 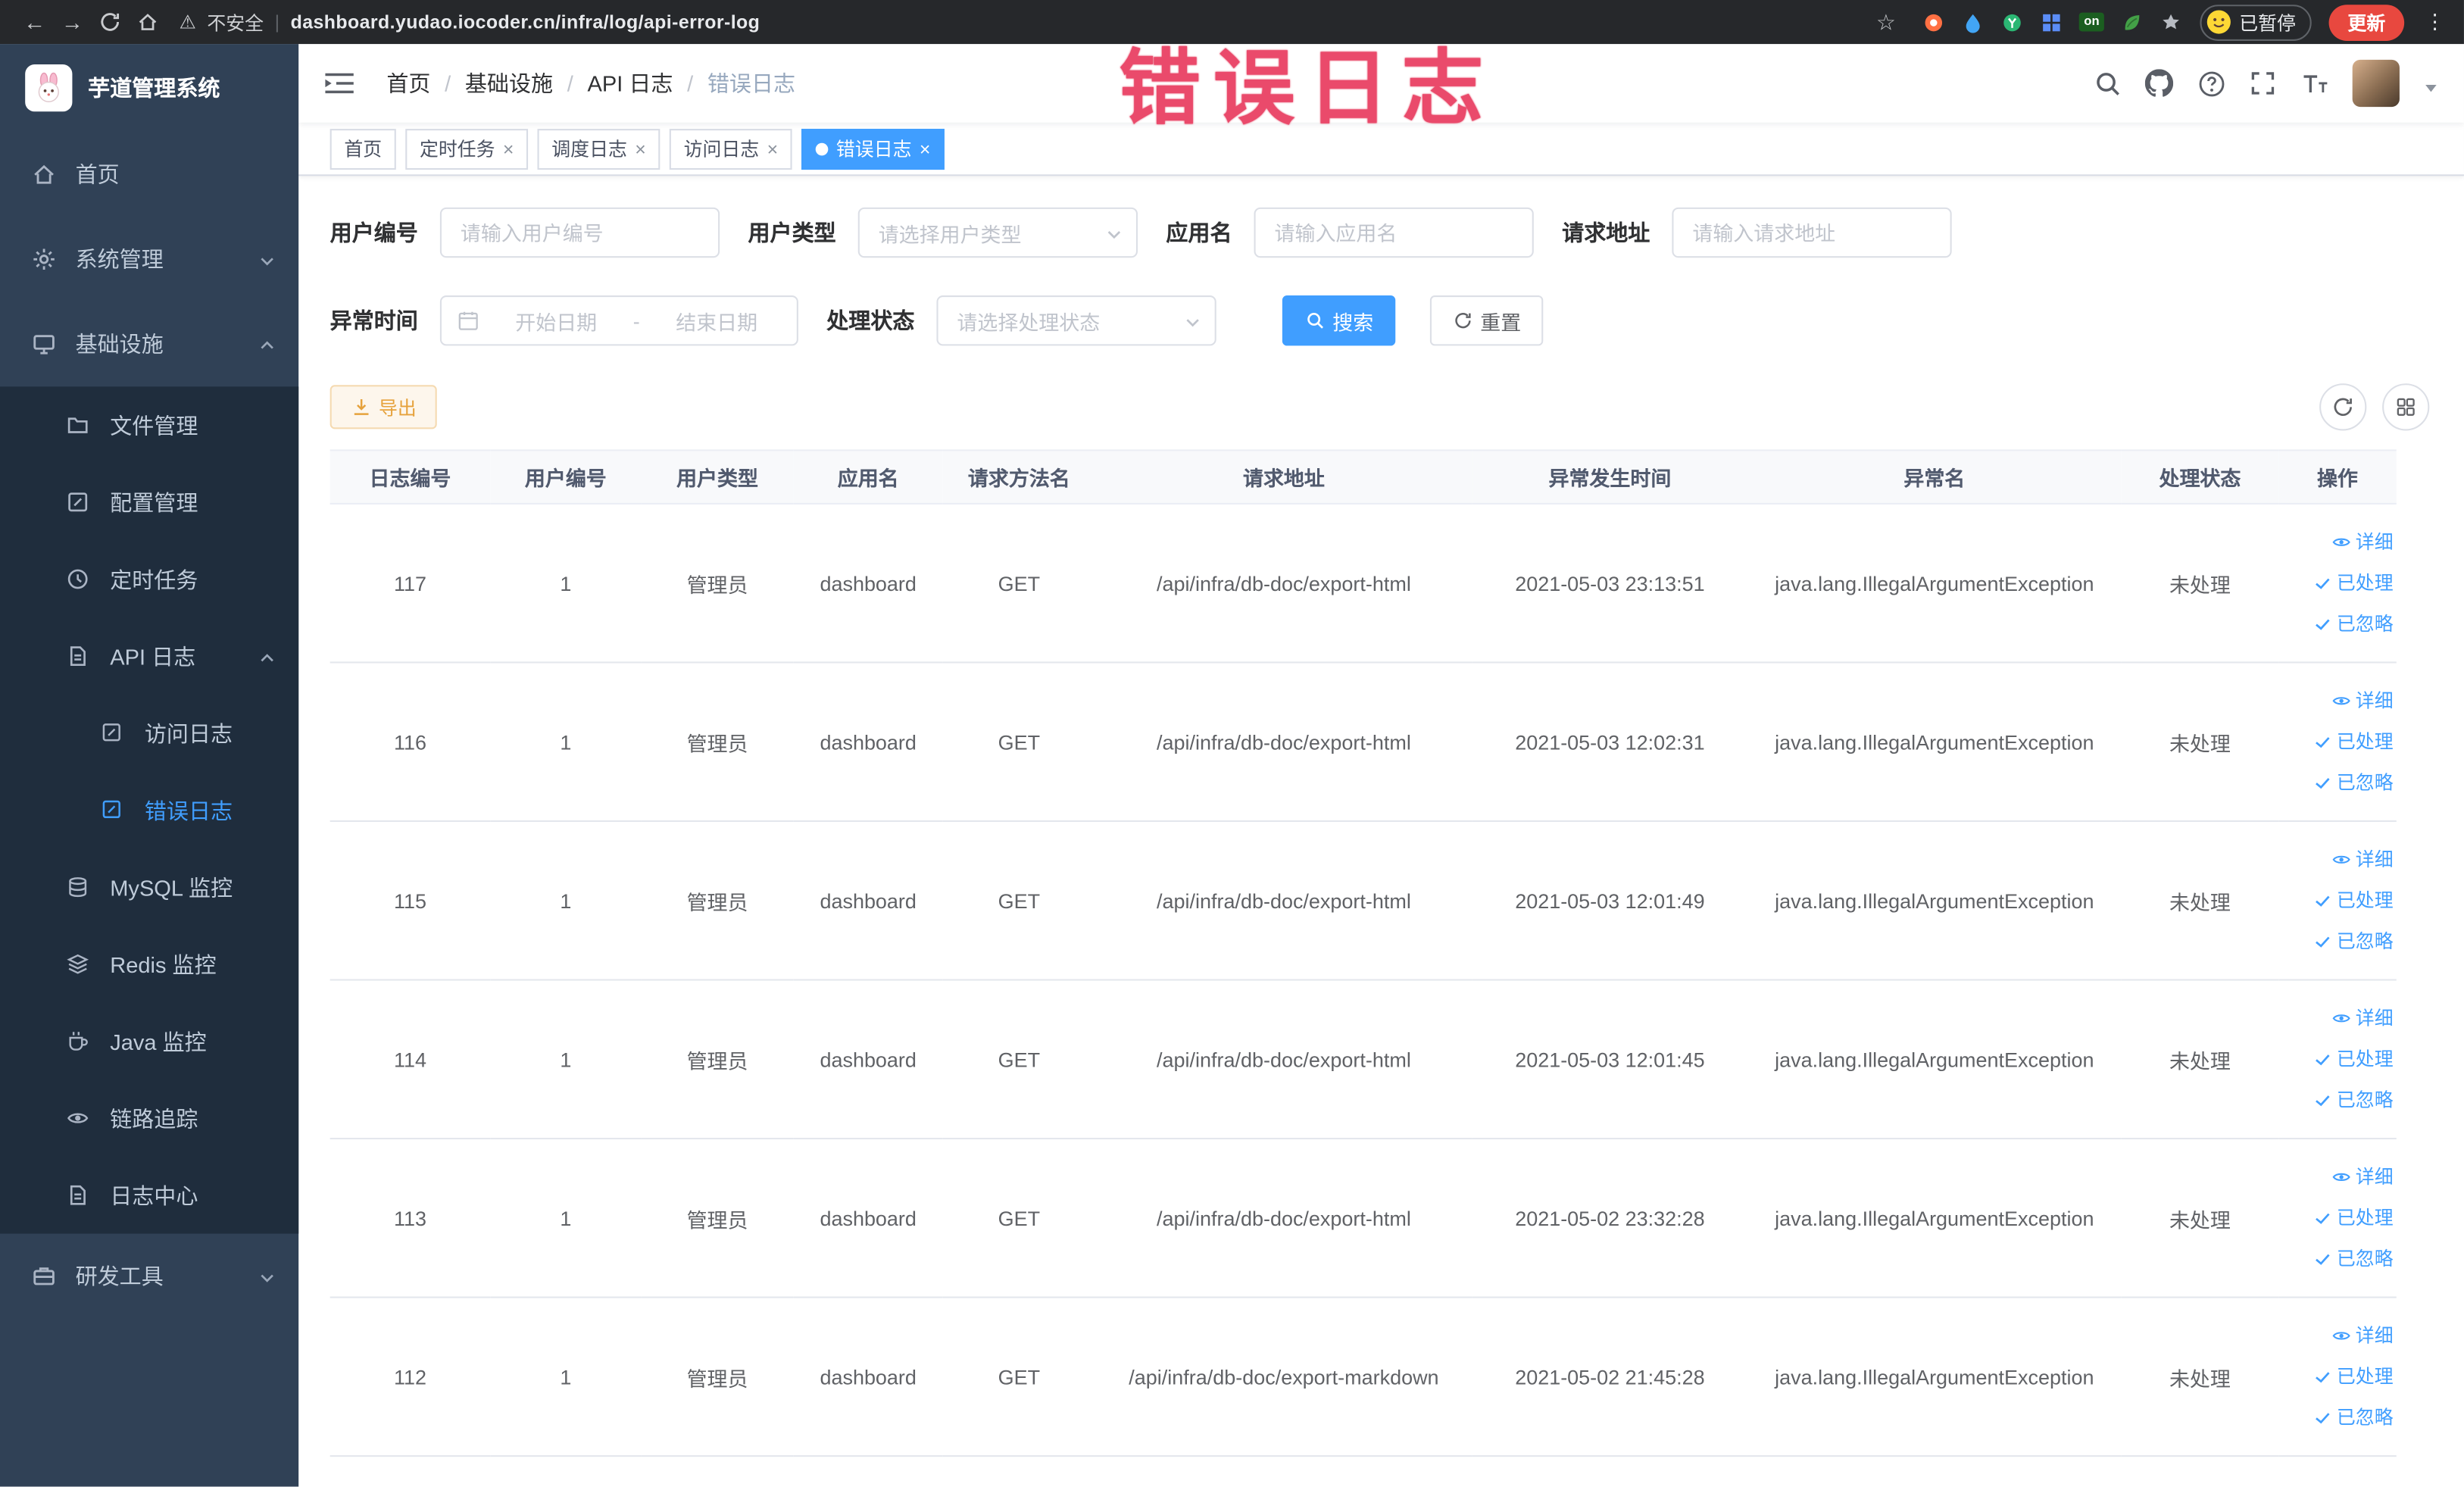 What do you see at coordinates (338, 82) in the screenshot?
I see `hamburger-icon` at bounding box center [338, 82].